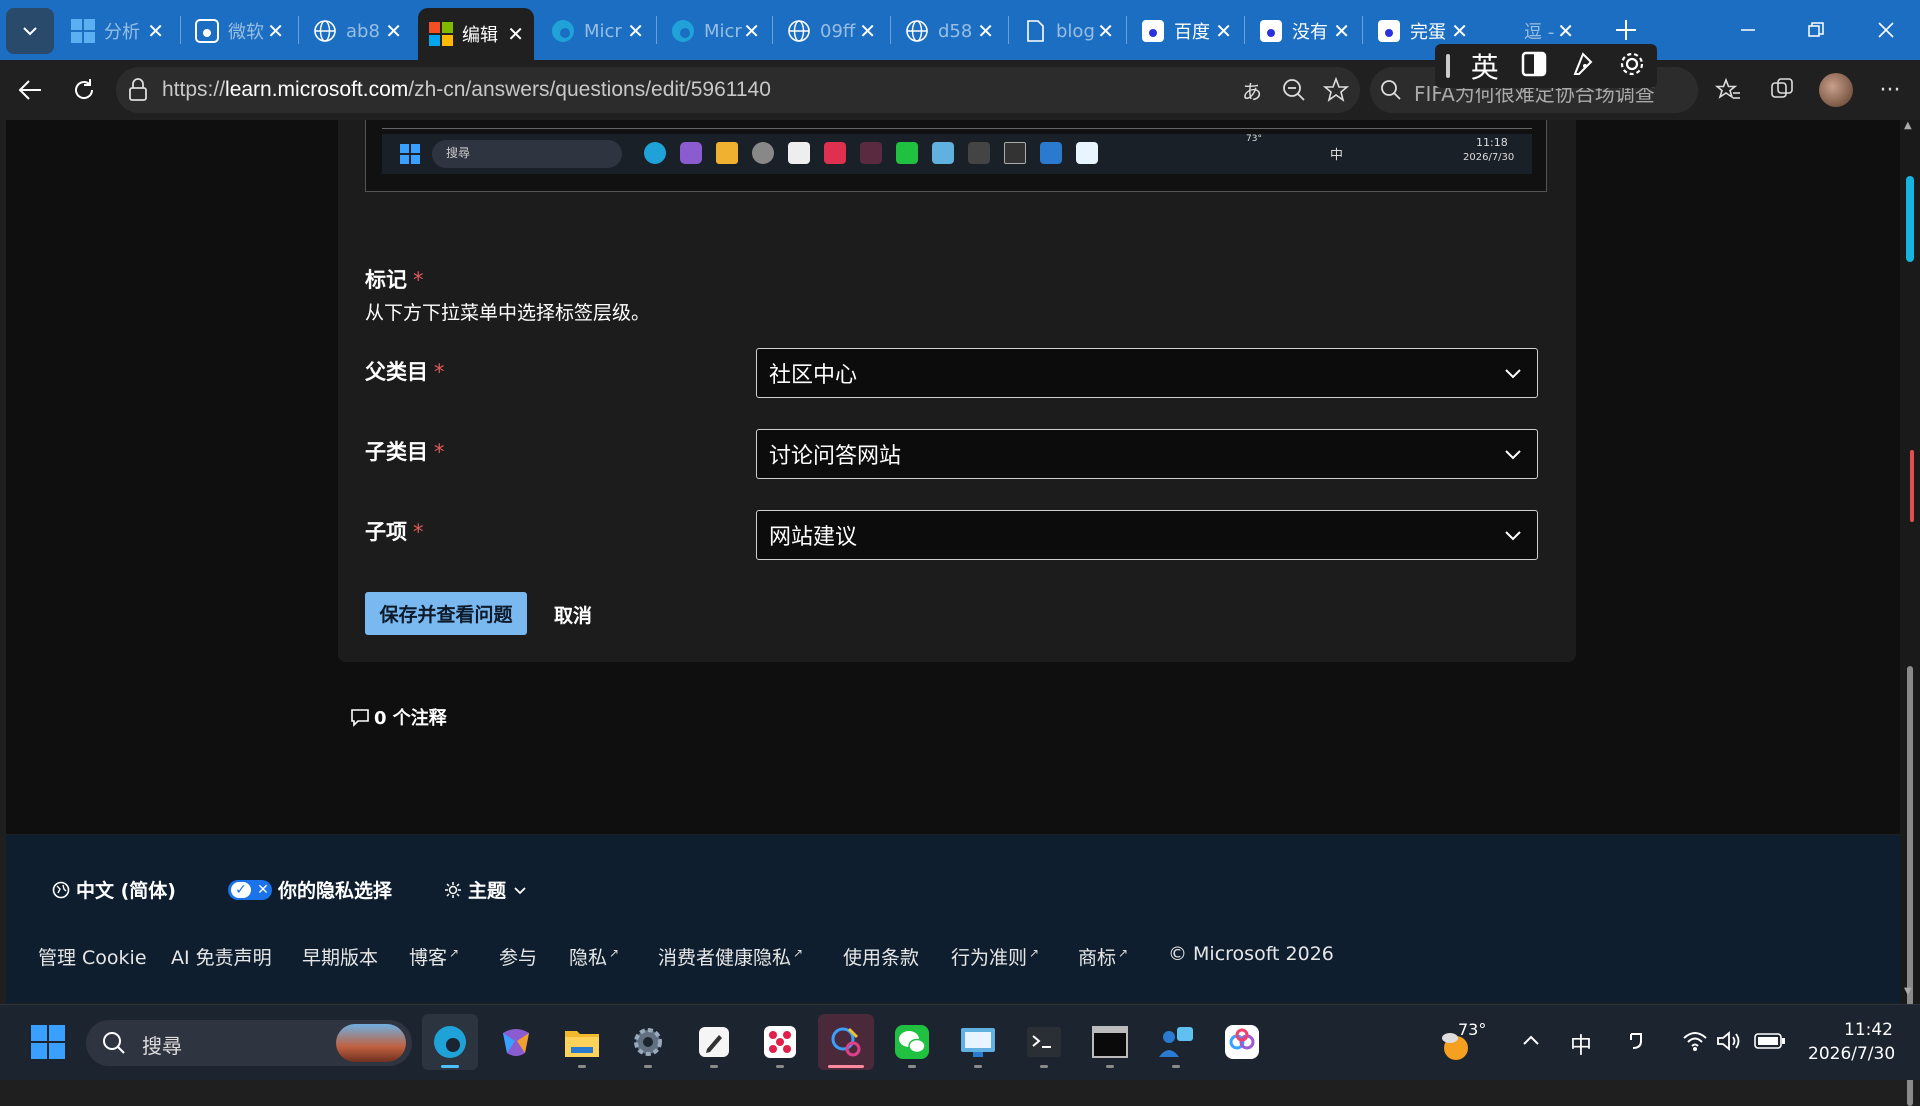 Image resolution: width=1920 pixels, height=1106 pixels. Describe the element at coordinates (1304, 31) in the screenshot. I see `tab-11: 没有 ✕` at that location.